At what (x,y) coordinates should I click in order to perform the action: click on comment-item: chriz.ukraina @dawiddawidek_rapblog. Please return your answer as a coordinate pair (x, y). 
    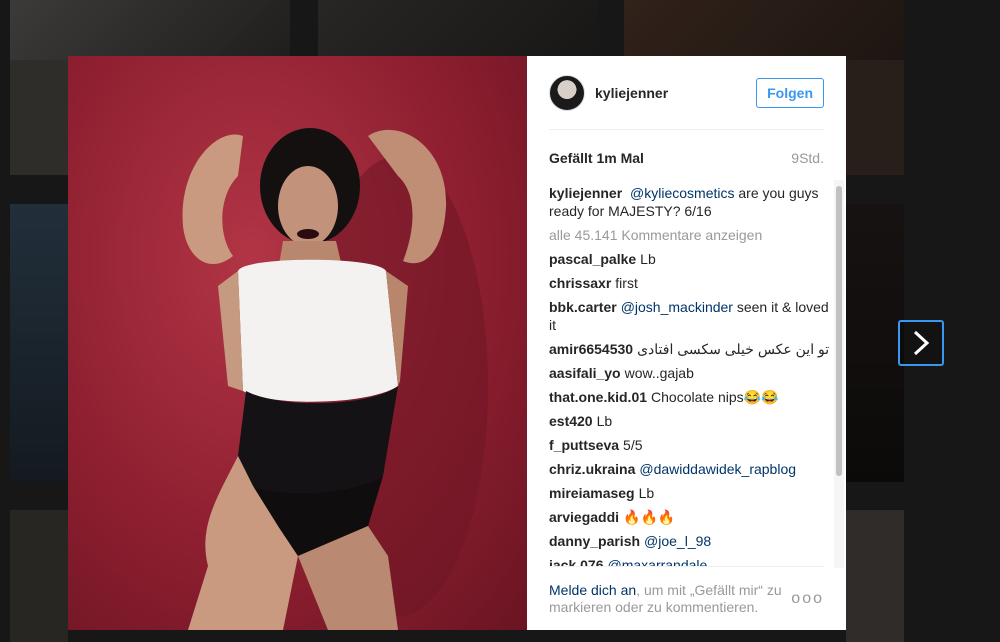
    Looking at the image, I should click on (692, 469).